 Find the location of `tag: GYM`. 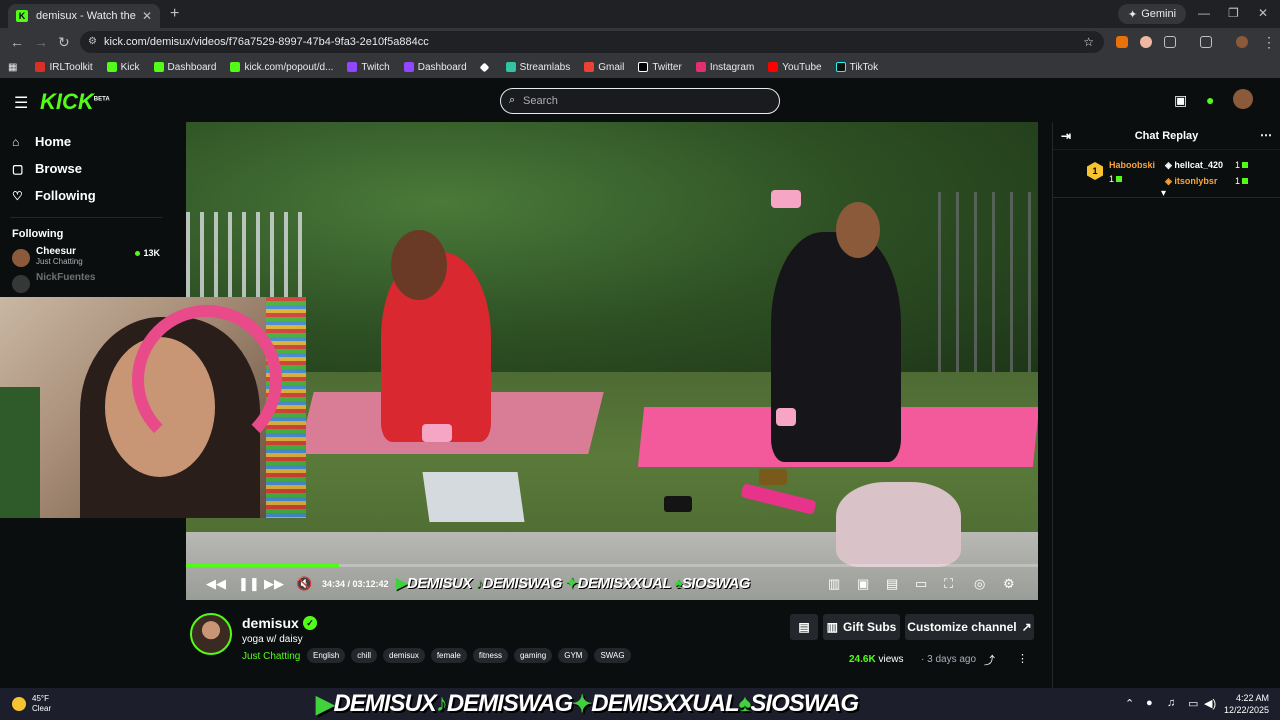

tag: GYM is located at coordinates (573, 655).